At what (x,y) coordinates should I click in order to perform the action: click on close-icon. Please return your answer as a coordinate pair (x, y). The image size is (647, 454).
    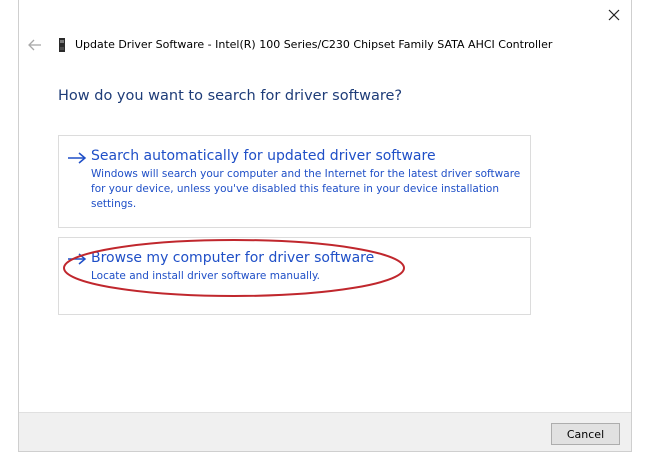
    Looking at the image, I should click on (614, 15).